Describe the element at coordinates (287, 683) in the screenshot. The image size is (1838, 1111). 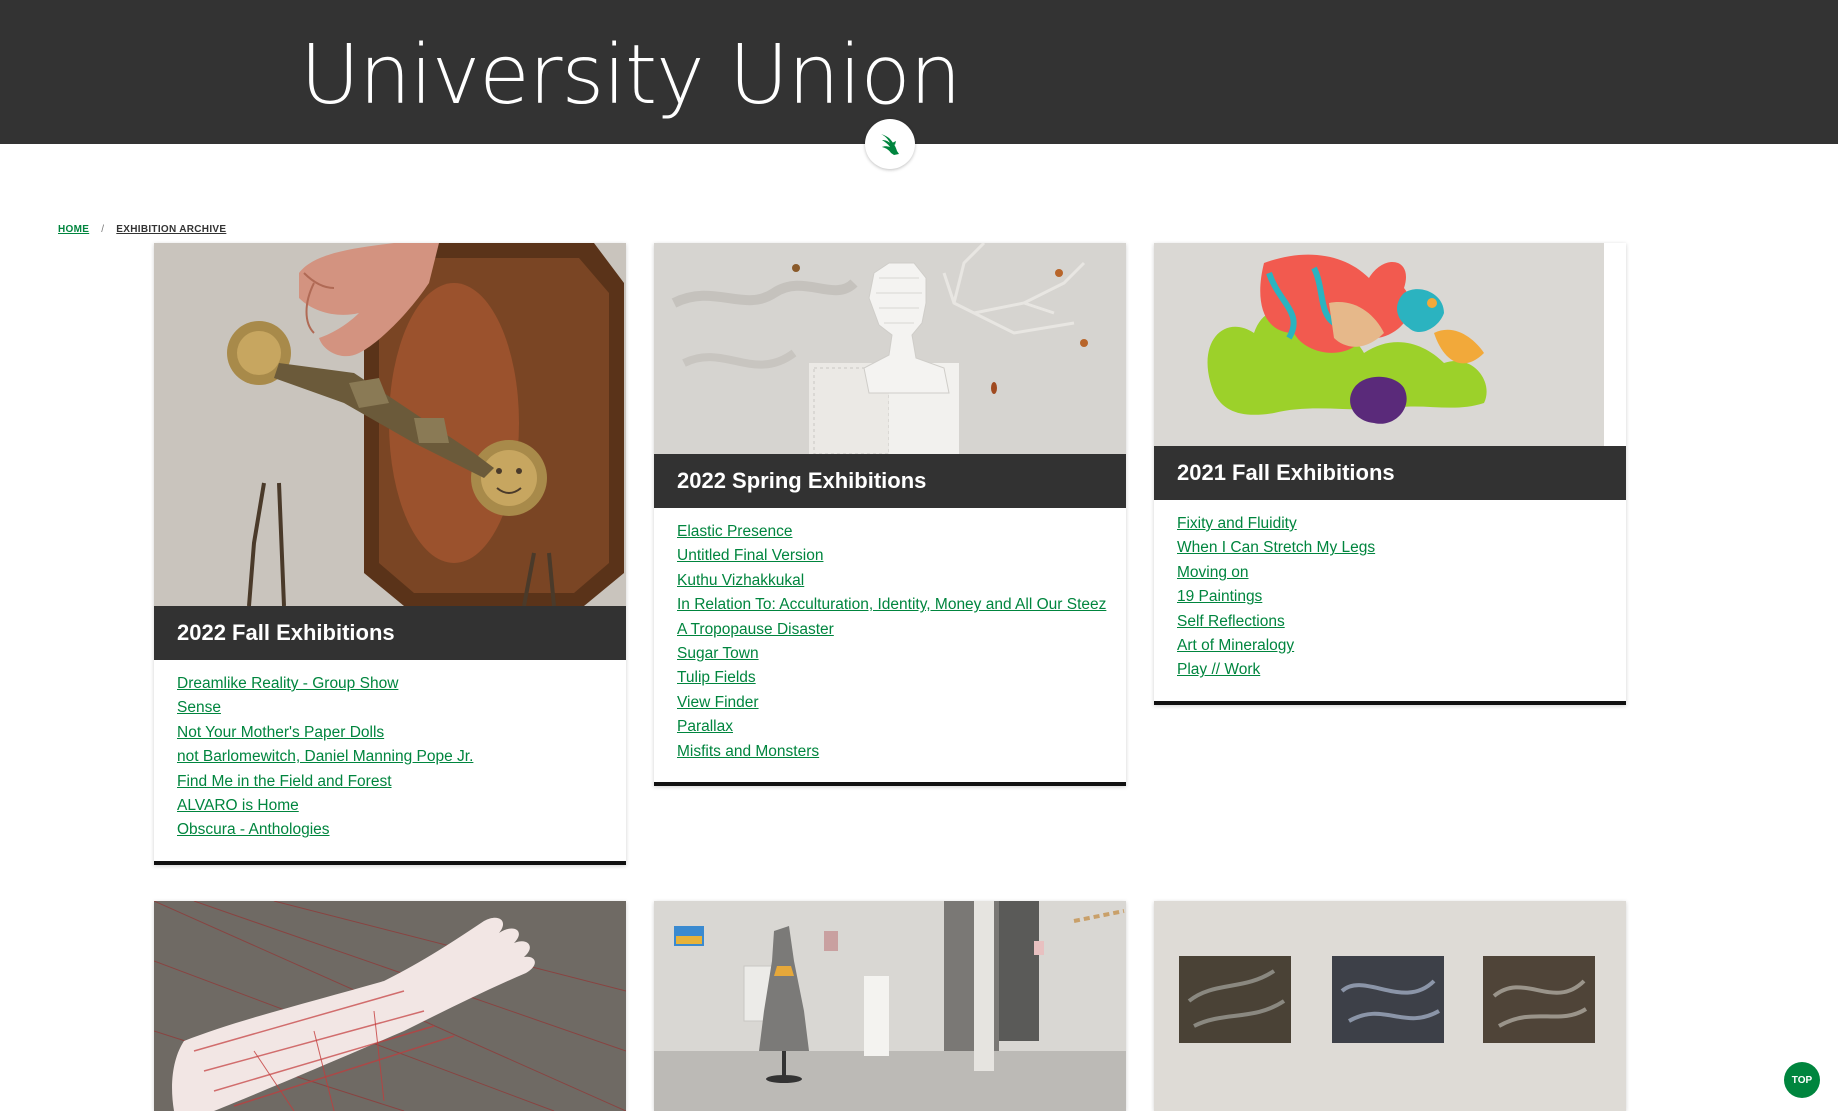
I see `exhibition-link: Dreamlike Reality - Group Show` at that location.